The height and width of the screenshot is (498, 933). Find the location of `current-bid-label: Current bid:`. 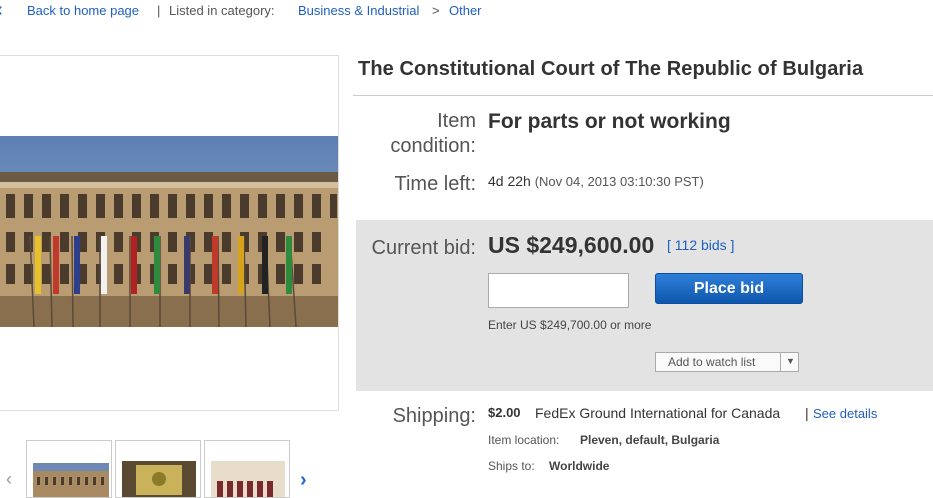

current-bid-label: Current bid: is located at coordinates (424, 248).